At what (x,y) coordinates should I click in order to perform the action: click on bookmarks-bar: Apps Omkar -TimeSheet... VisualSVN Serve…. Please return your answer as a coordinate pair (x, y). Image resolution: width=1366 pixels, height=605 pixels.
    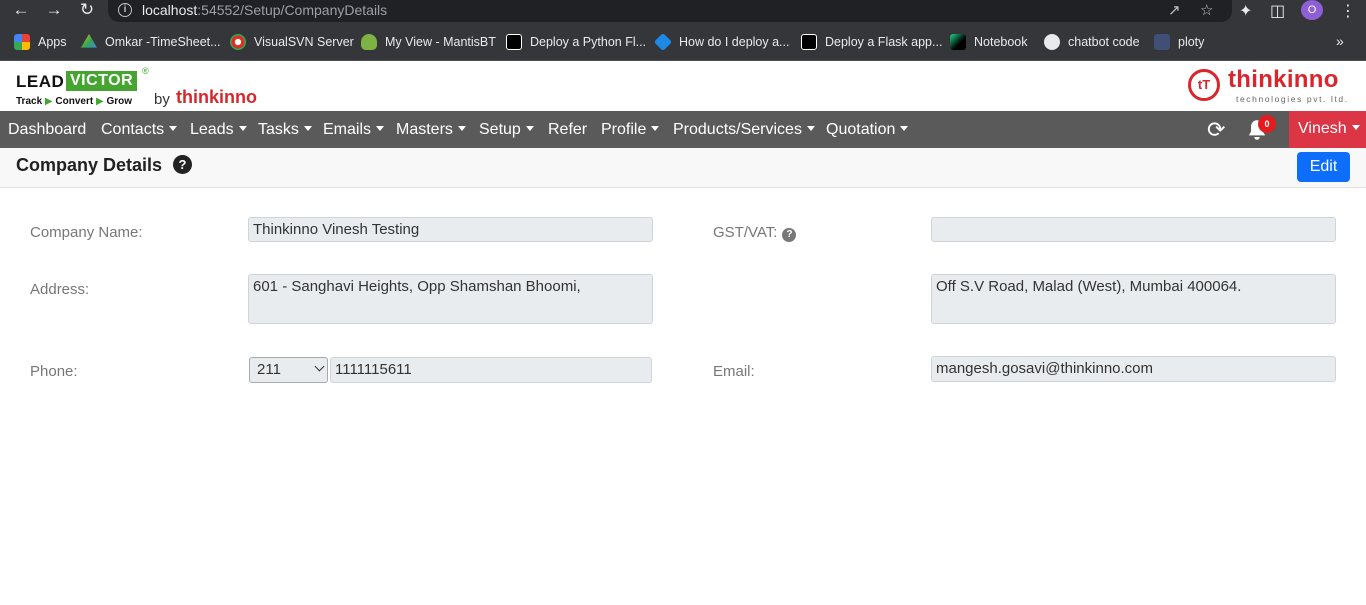
    Looking at the image, I should click on (683, 41).